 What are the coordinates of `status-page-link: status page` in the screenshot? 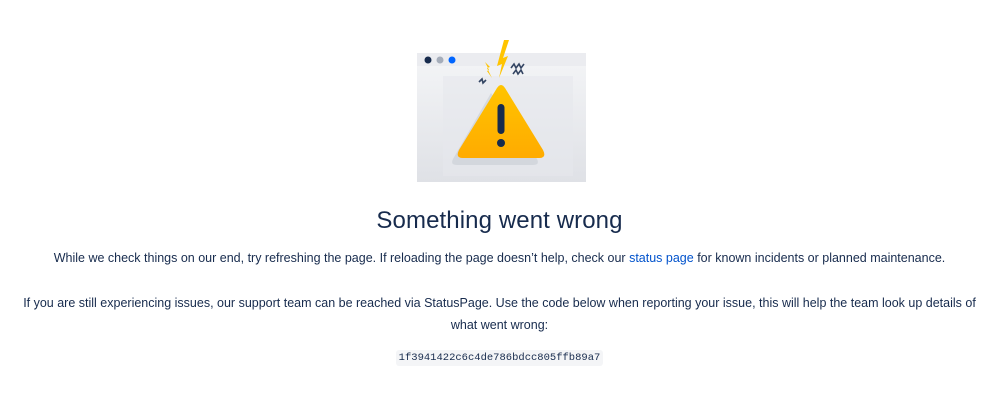 It's located at (661, 258).